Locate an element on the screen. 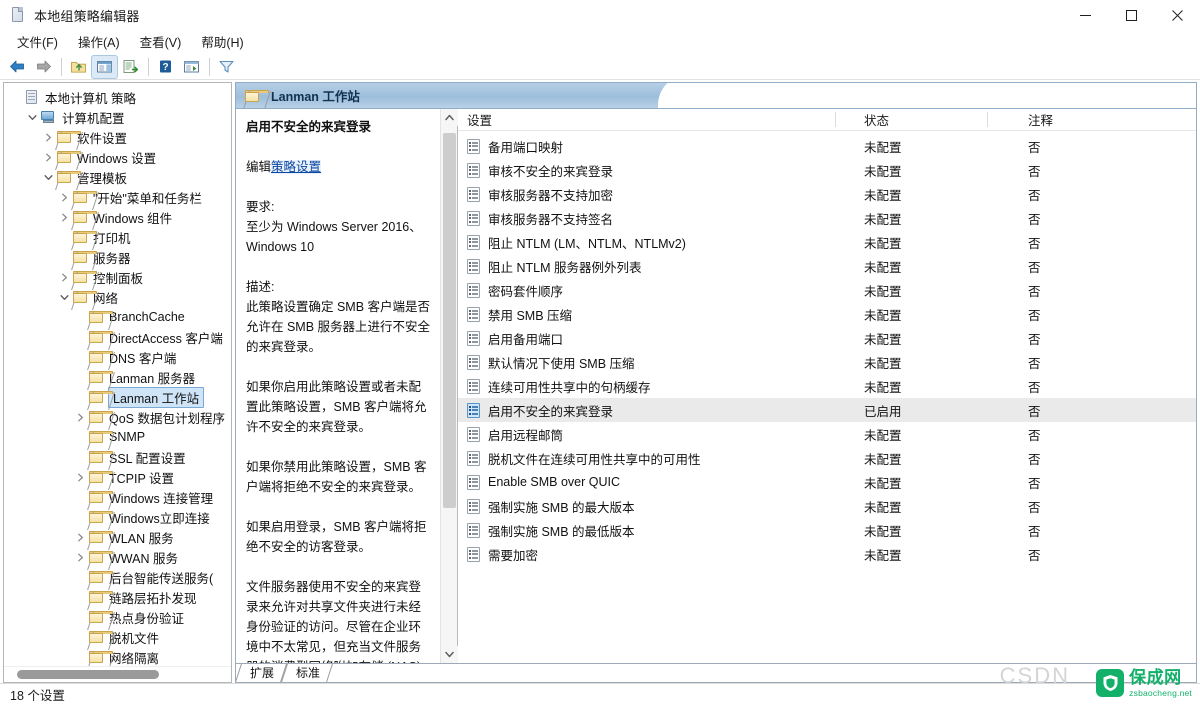 This screenshot has height=705, width=1200. forward-arrow-icon is located at coordinates (43, 67).